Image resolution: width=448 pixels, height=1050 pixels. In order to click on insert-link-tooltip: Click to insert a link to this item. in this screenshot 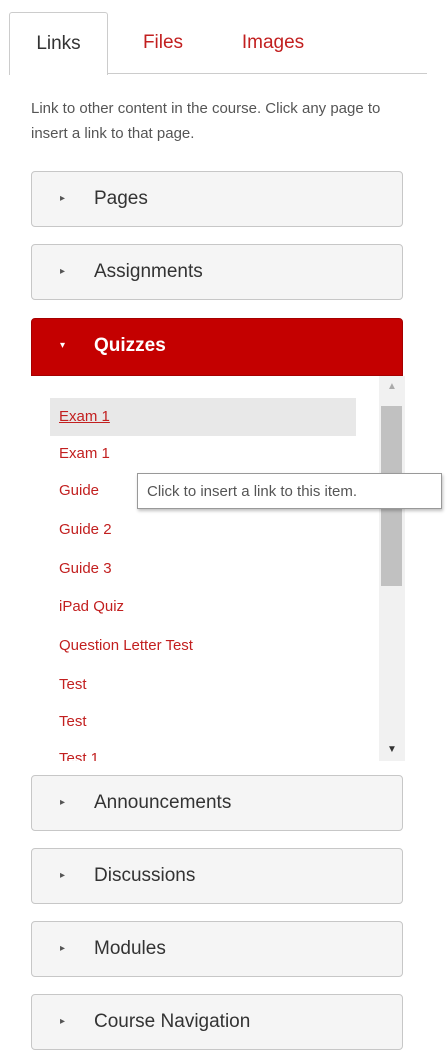, I will do `click(289, 491)`.